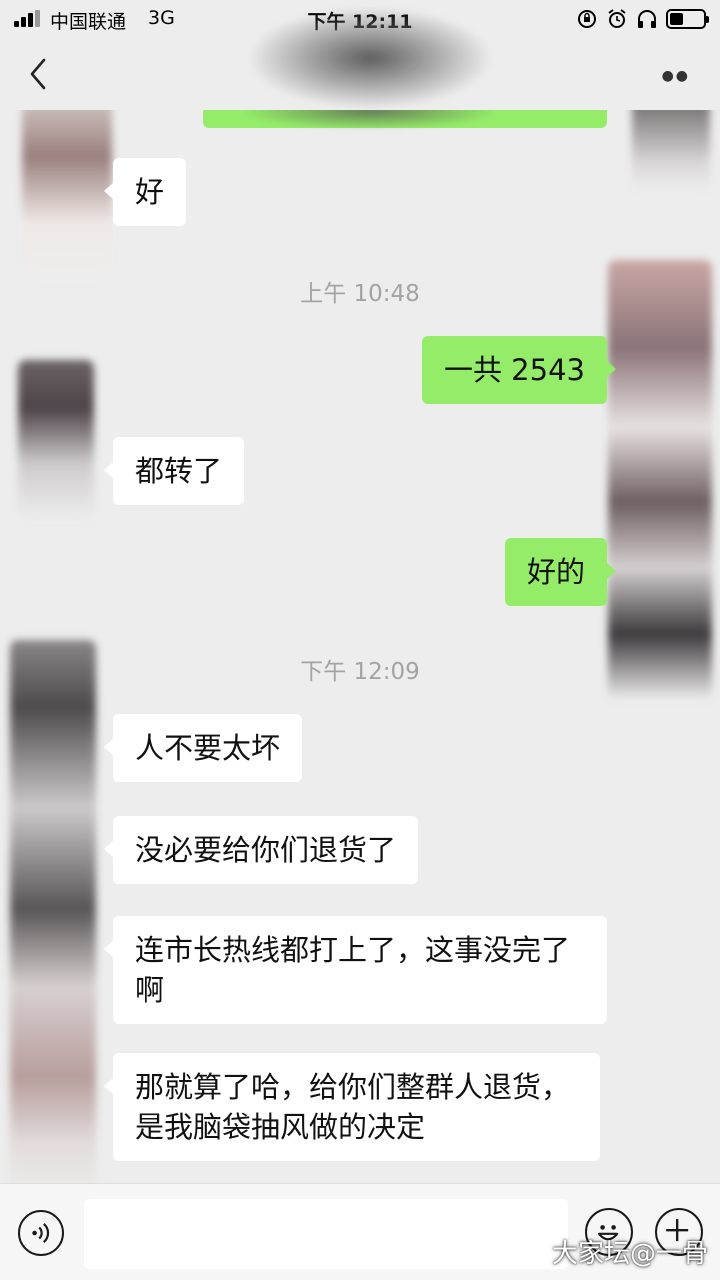  Describe the element at coordinates (676, 76) in the screenshot. I see `more-button: ●●` at that location.